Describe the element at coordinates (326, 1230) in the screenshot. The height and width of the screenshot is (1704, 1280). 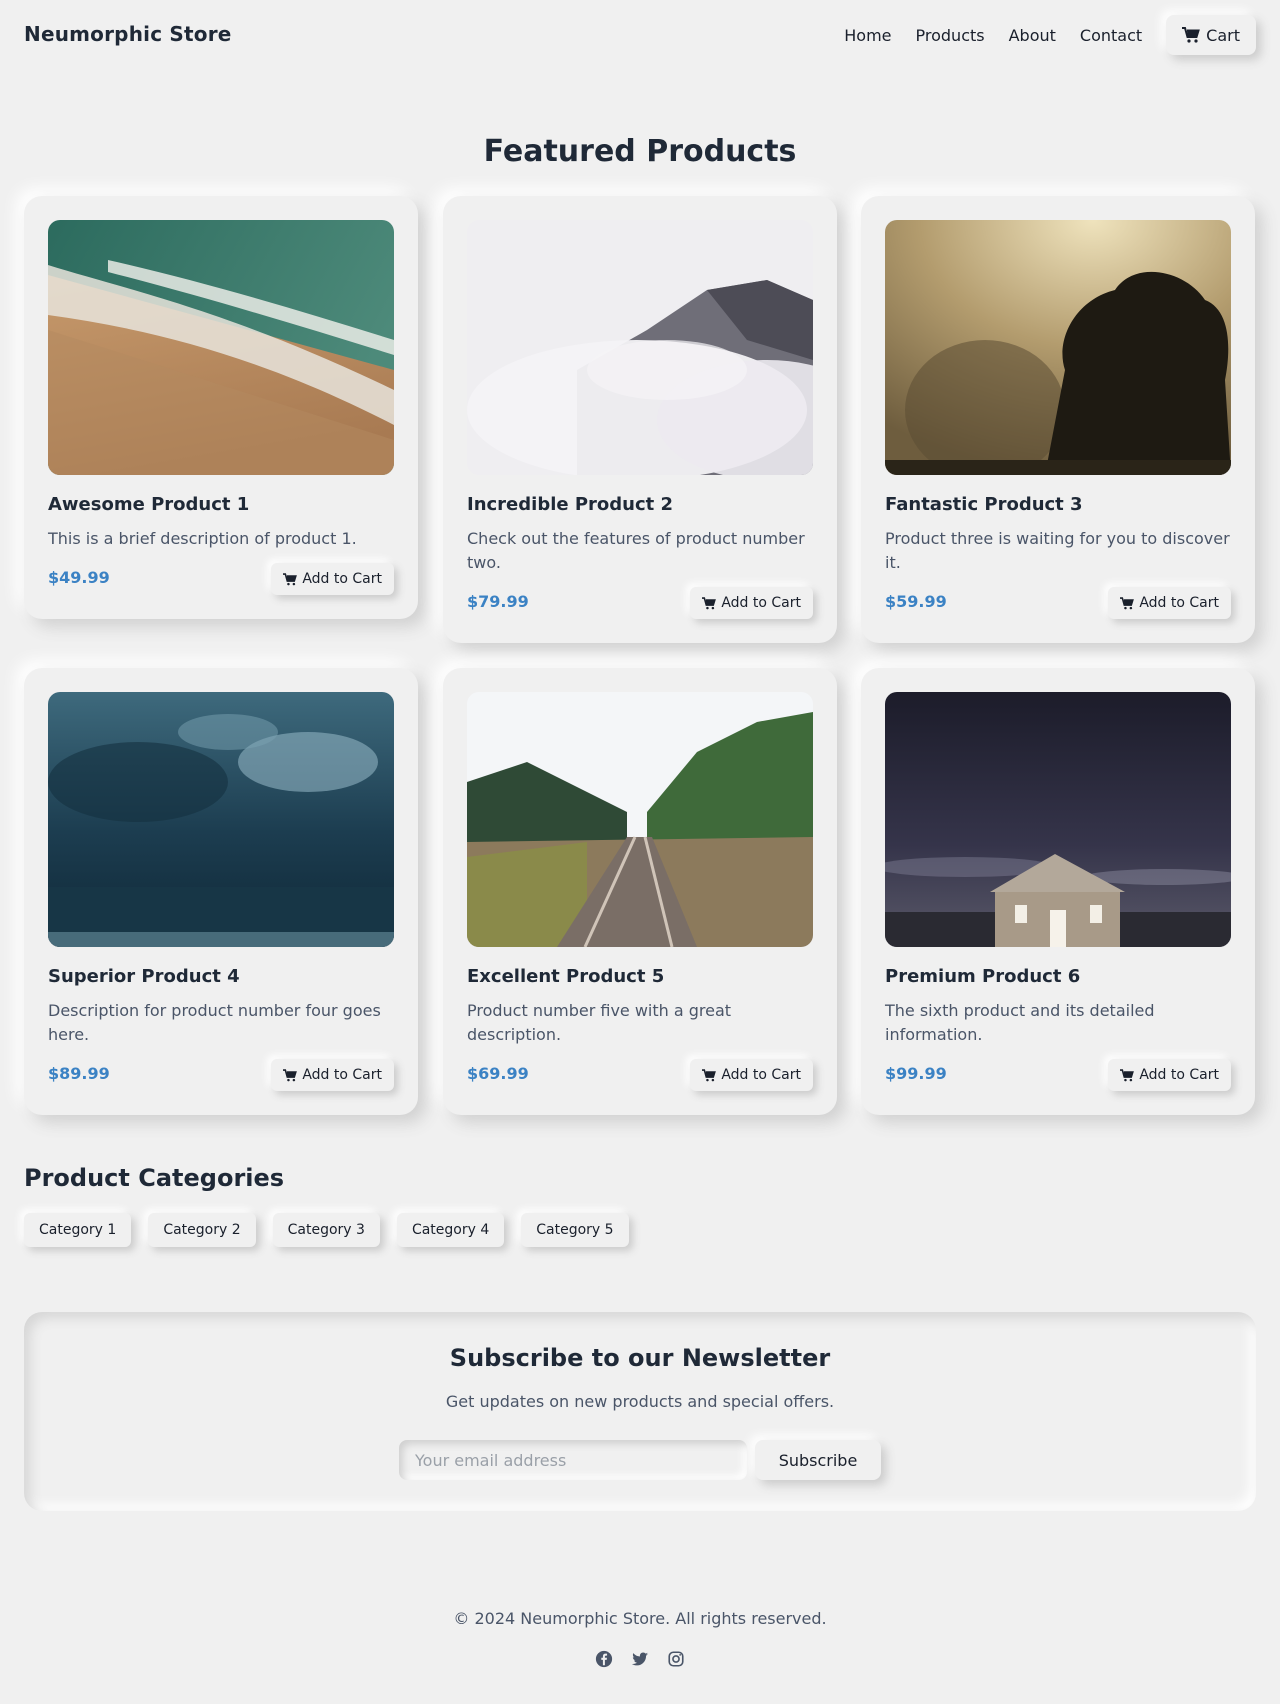
I see `category-button: Category 3` at that location.